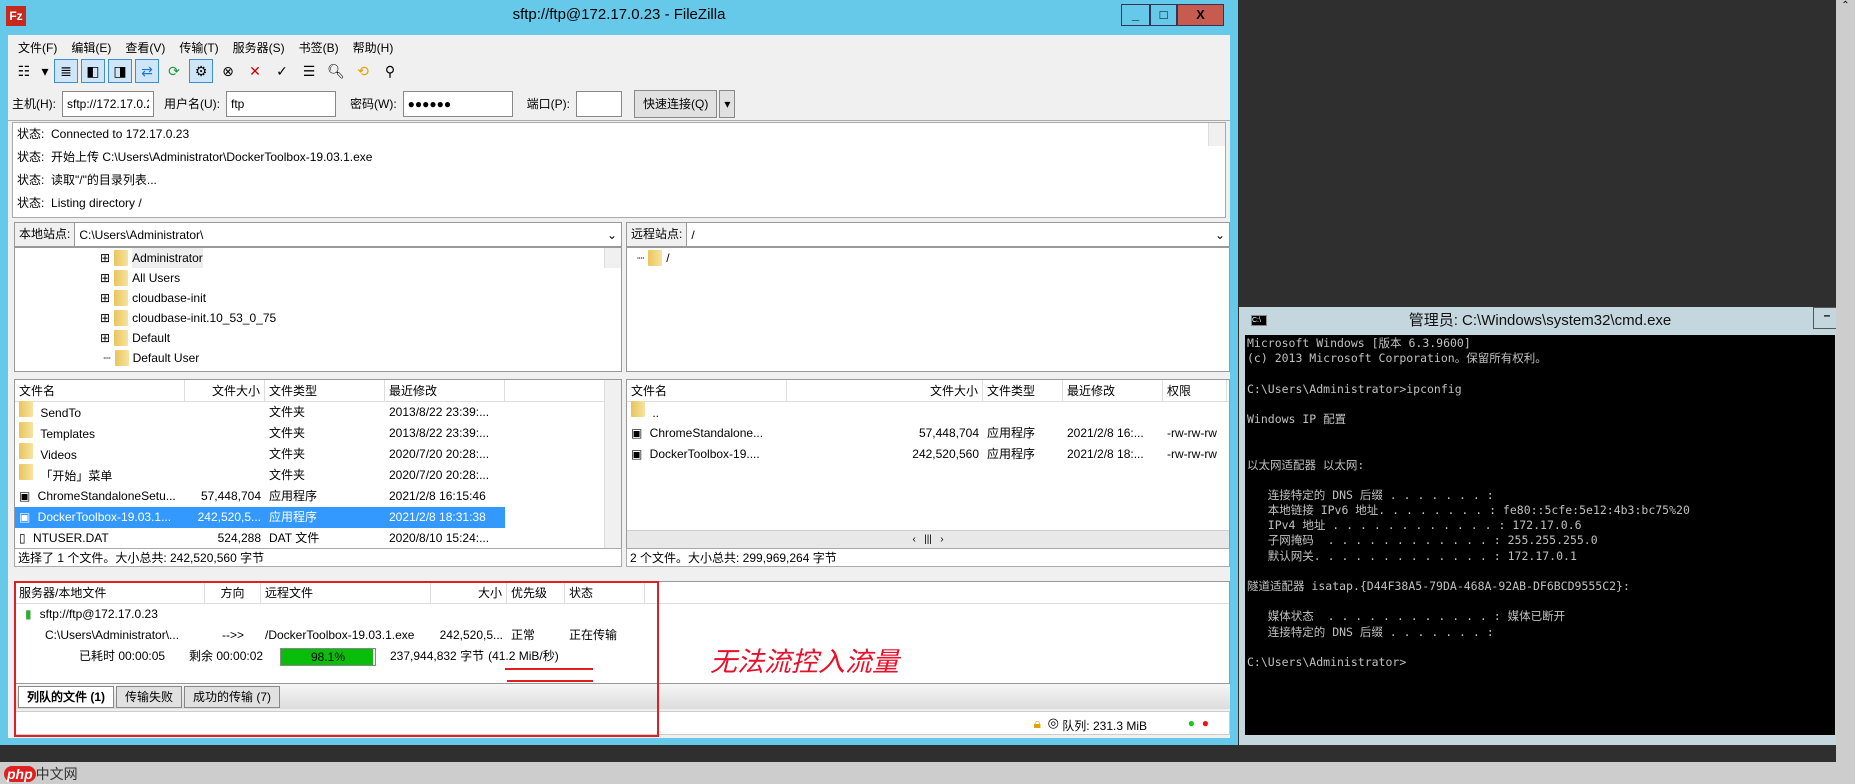  Describe the element at coordinates (951, 235) in the screenshot. I see `remote-path-input: /` at that location.